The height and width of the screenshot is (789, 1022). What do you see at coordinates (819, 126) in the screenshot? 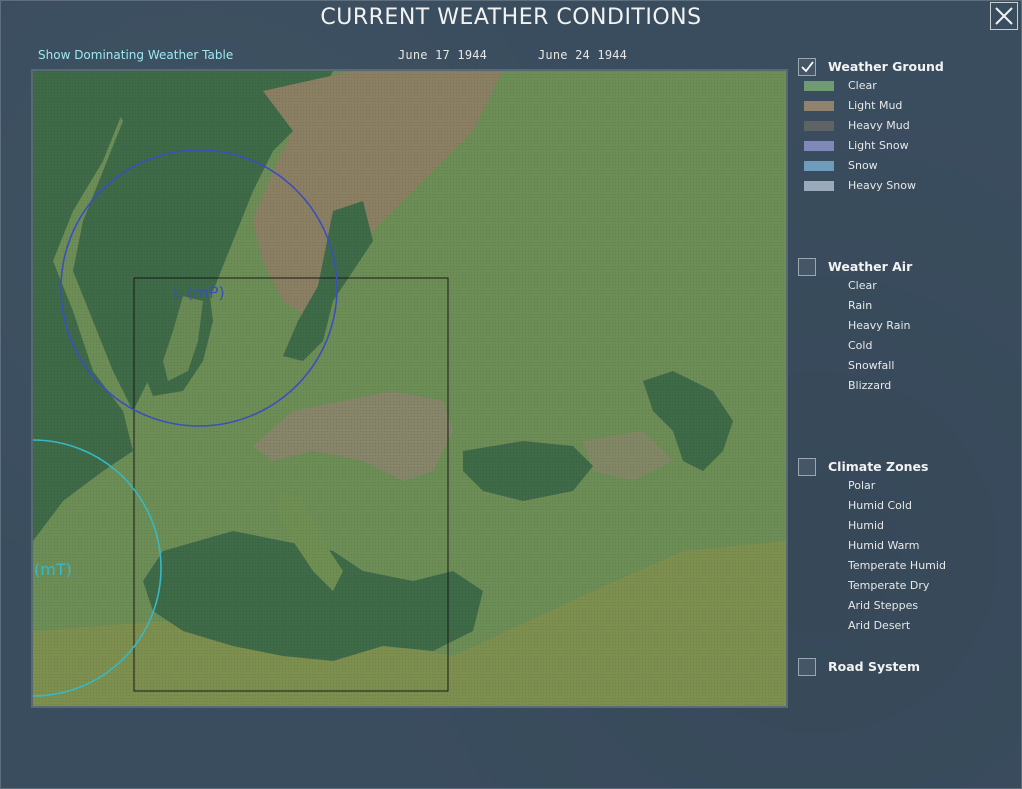
I see `swatch-heavy-mud` at bounding box center [819, 126].